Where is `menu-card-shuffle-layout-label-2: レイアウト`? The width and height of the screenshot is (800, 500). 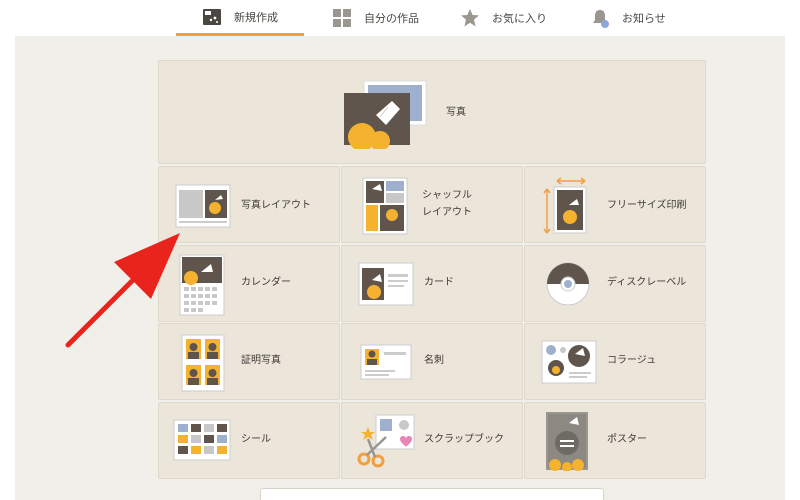
menu-card-shuffle-layout-label-2: レイアウト is located at coordinates (447, 212).